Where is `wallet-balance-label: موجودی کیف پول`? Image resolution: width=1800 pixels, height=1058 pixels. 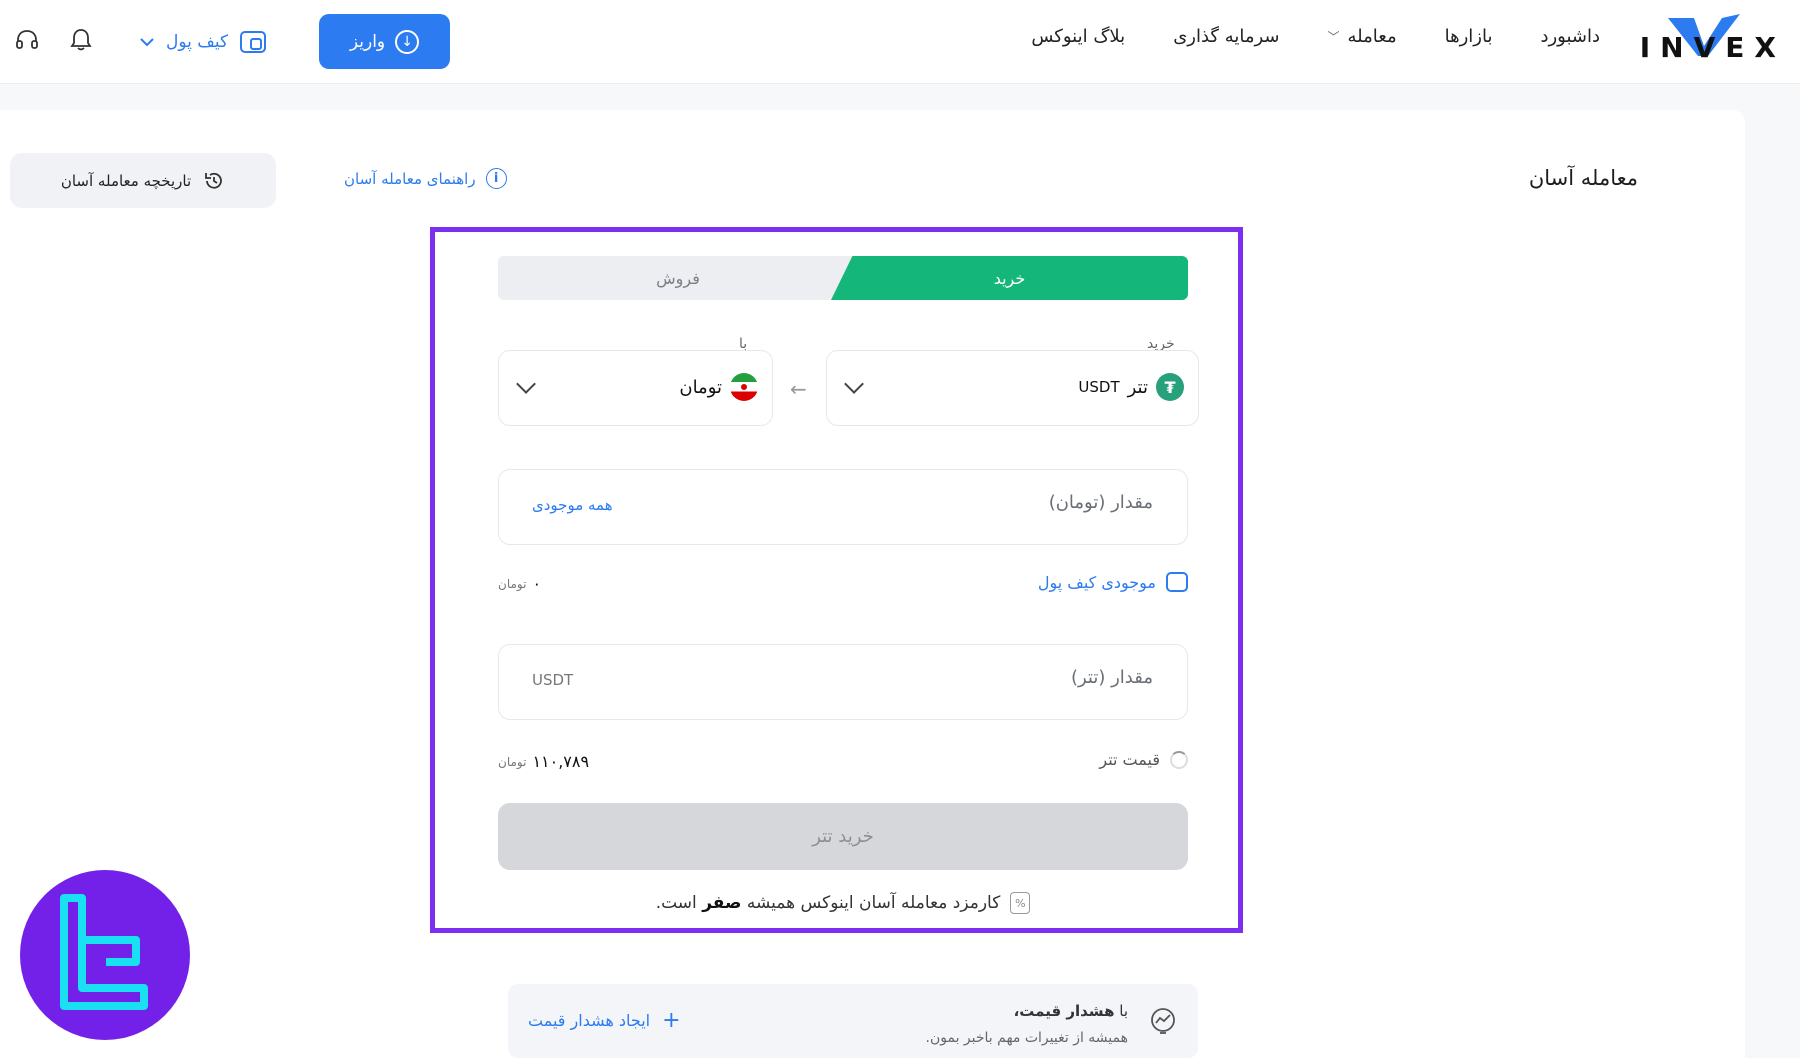 wallet-balance-label: موجودی کیف پول is located at coordinates (1096, 582).